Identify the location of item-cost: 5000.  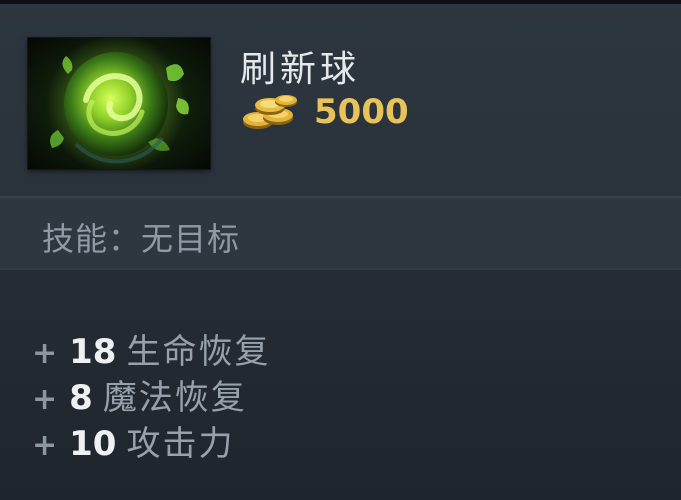
(324, 112).